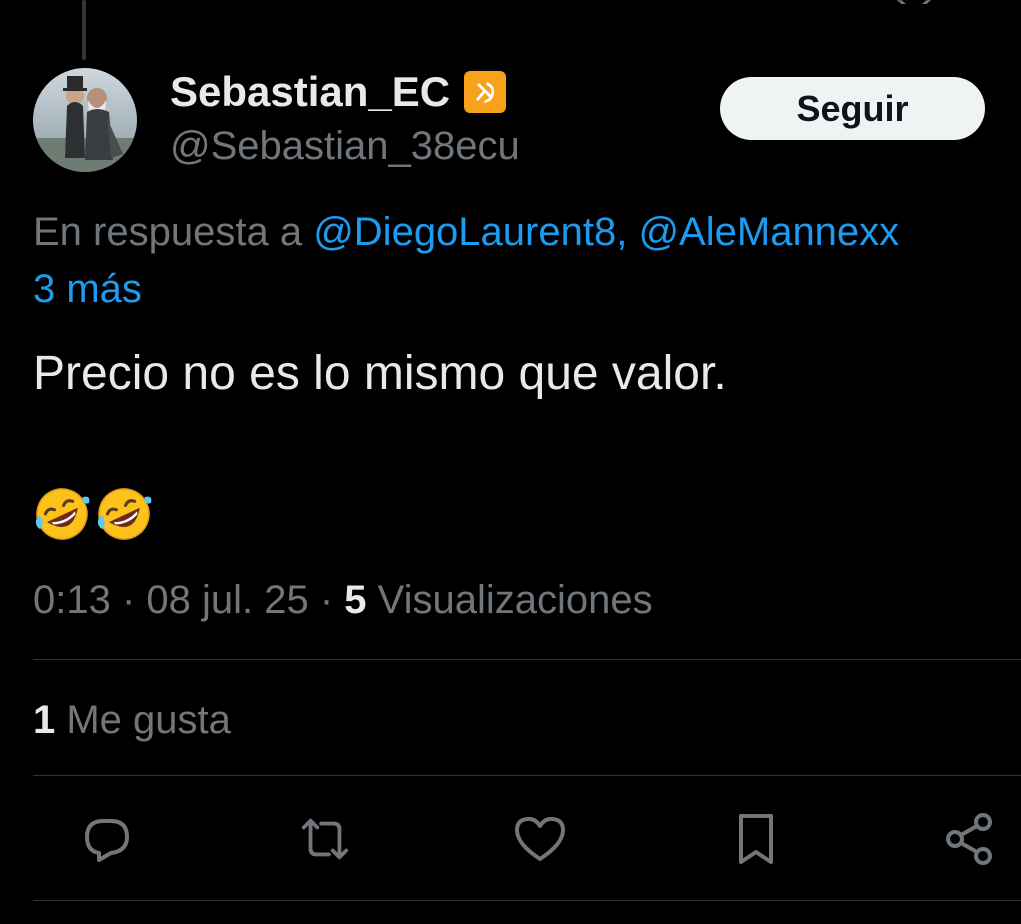 This screenshot has width=1021, height=924. What do you see at coordinates (485, 92) in the screenshot?
I see `hammer-and-sickle-icon` at bounding box center [485, 92].